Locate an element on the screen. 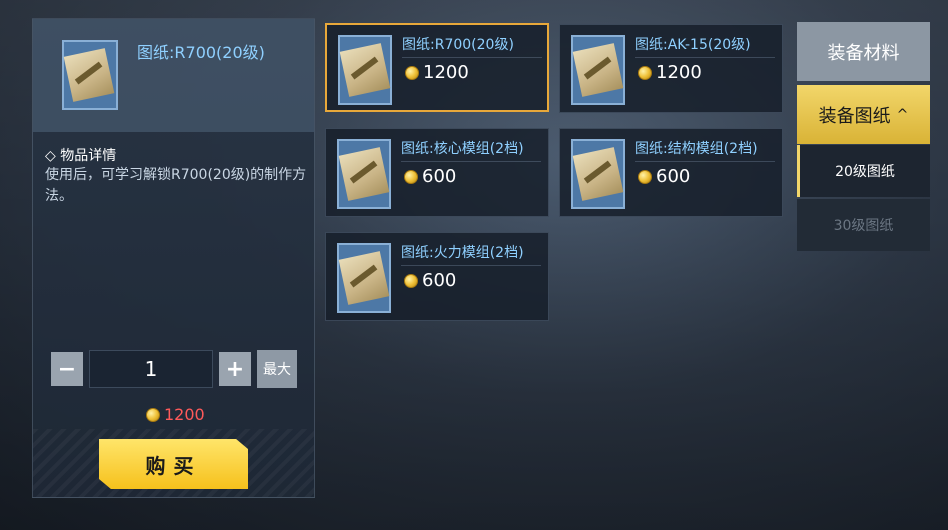  item-name: 图纸:结构模组(2档) is located at coordinates (696, 149).